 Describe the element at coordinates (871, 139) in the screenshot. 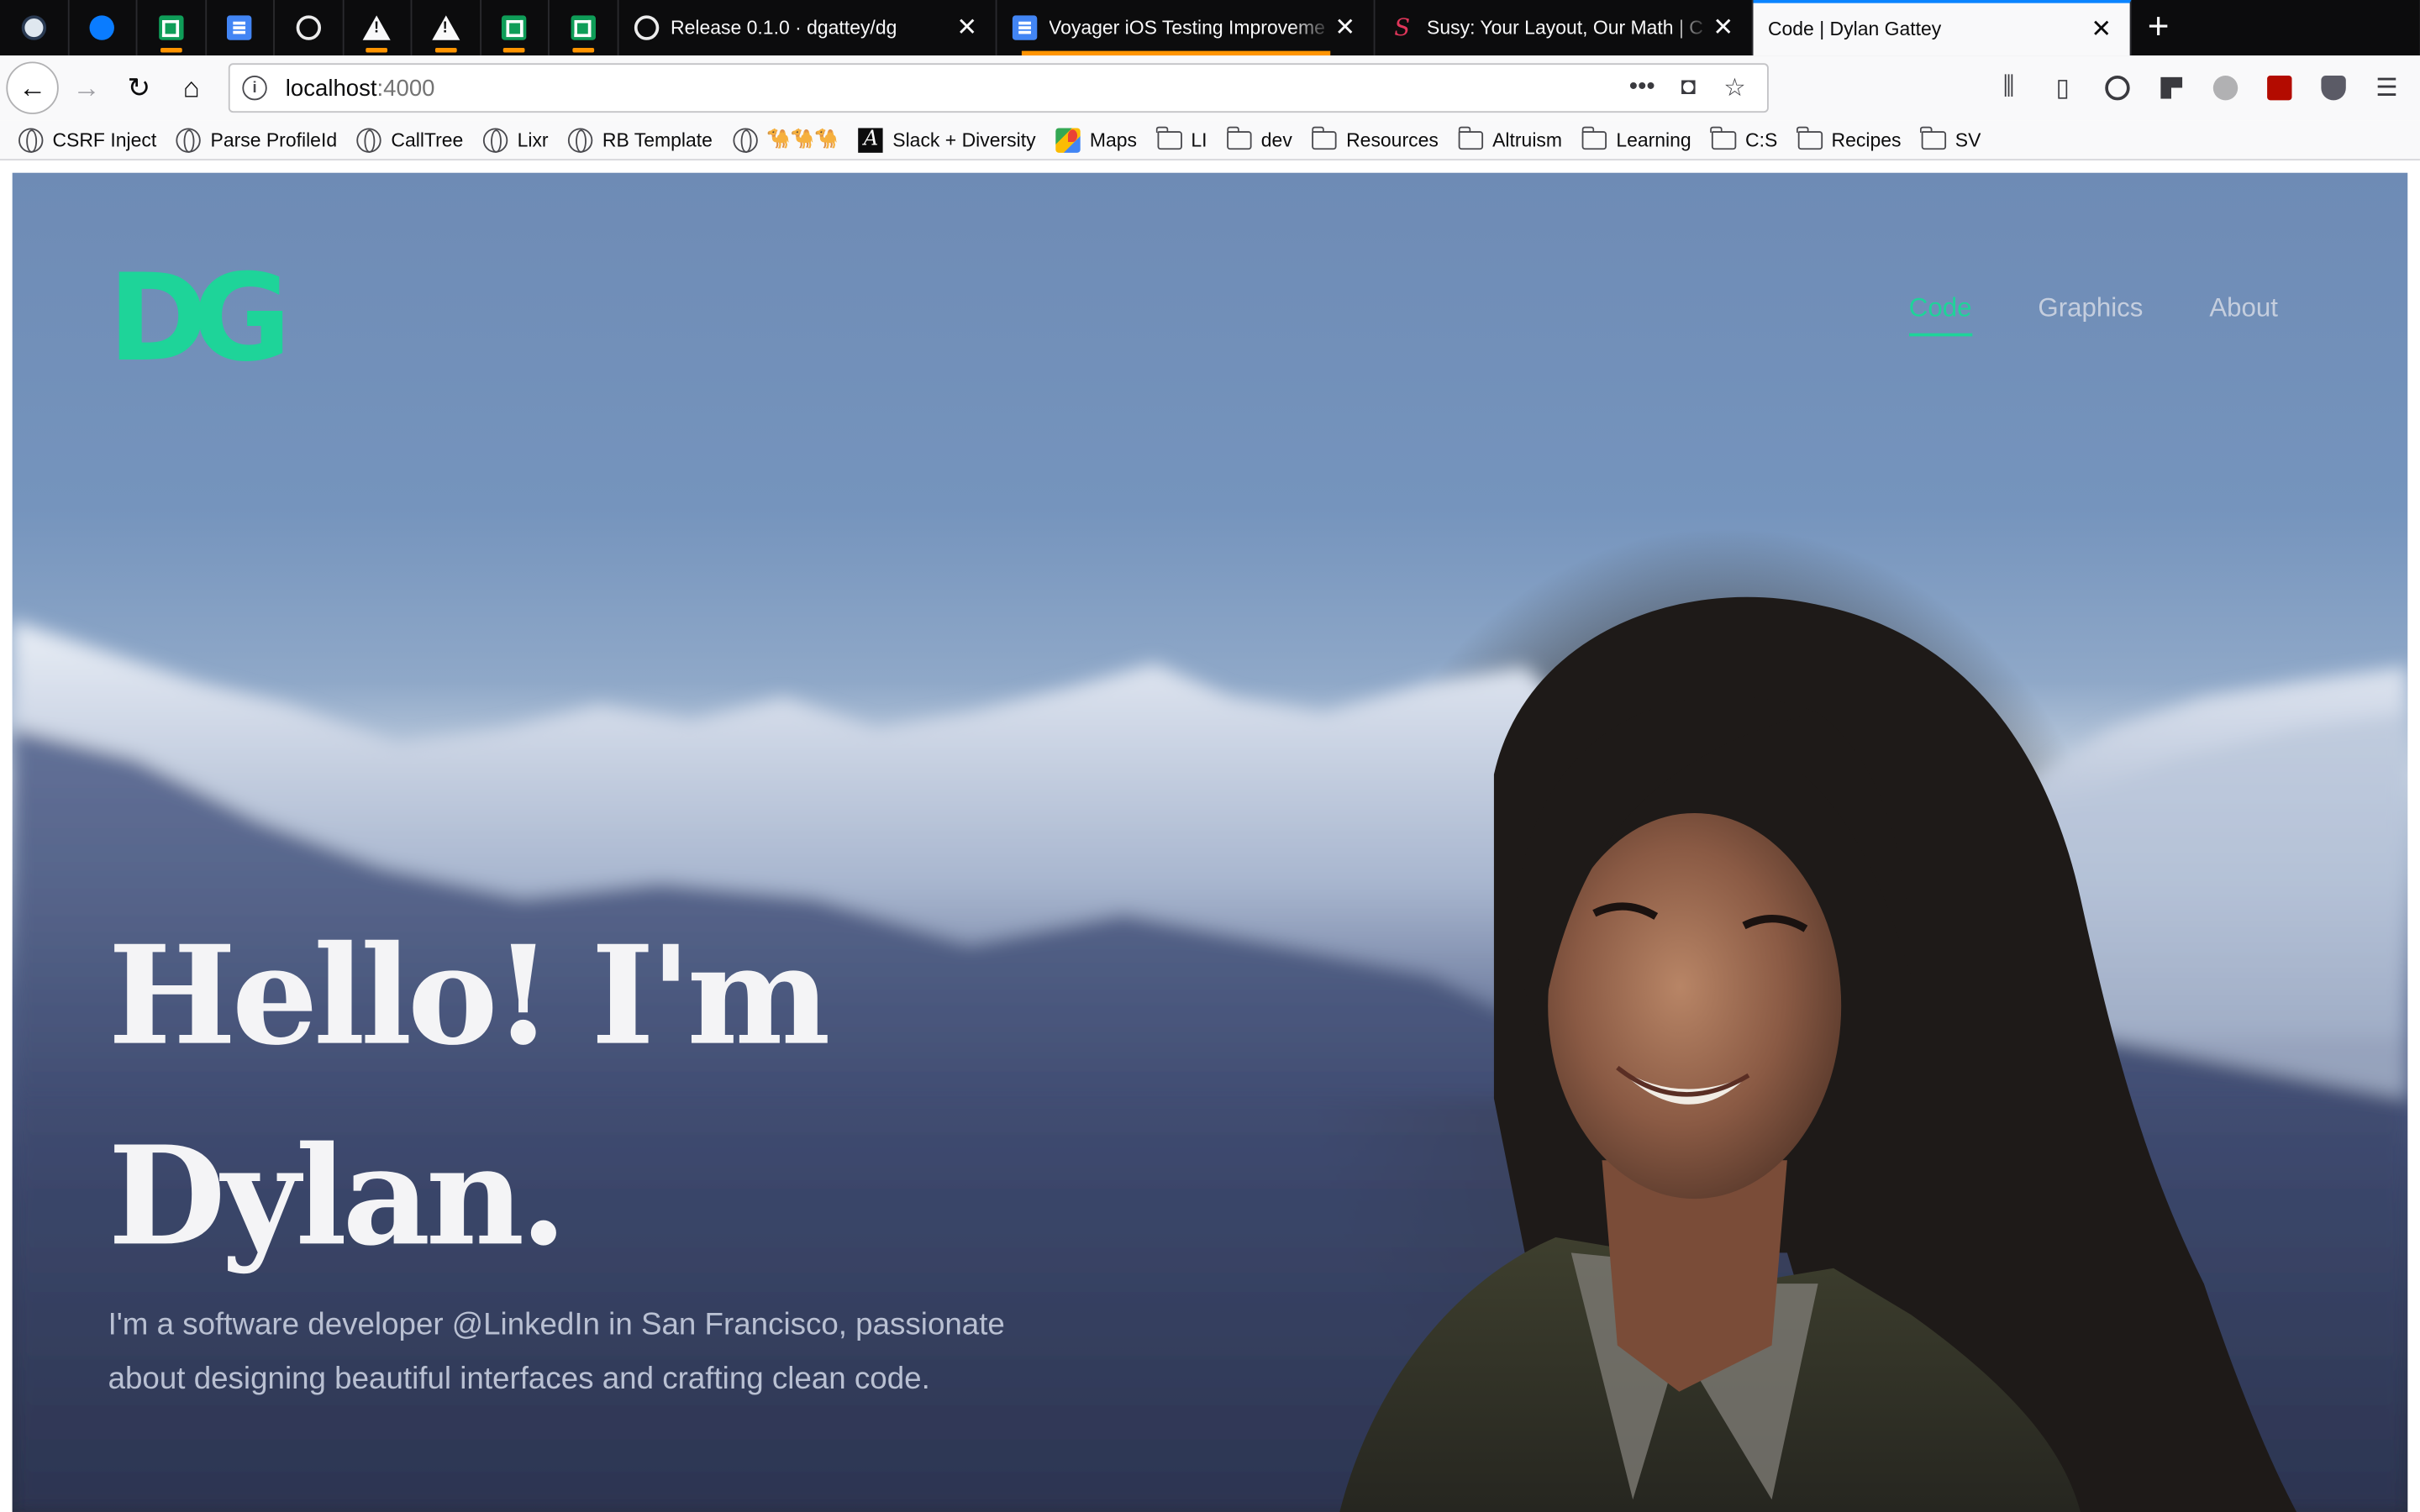

I see `slack-a-icon: A` at that location.